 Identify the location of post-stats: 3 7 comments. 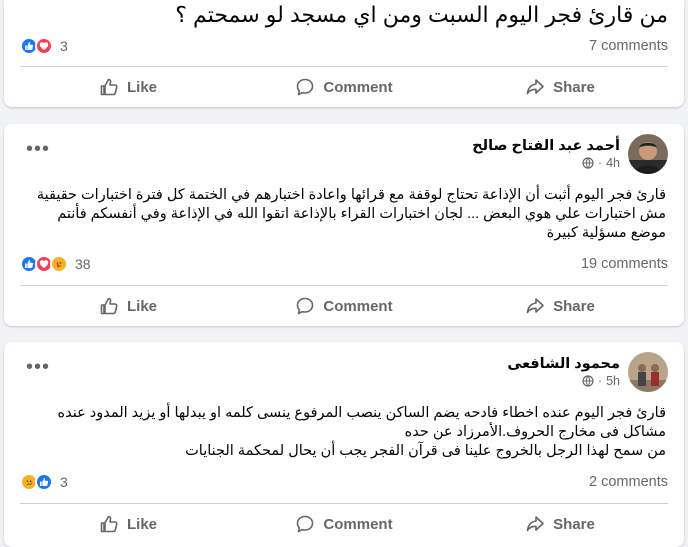
(344, 46).